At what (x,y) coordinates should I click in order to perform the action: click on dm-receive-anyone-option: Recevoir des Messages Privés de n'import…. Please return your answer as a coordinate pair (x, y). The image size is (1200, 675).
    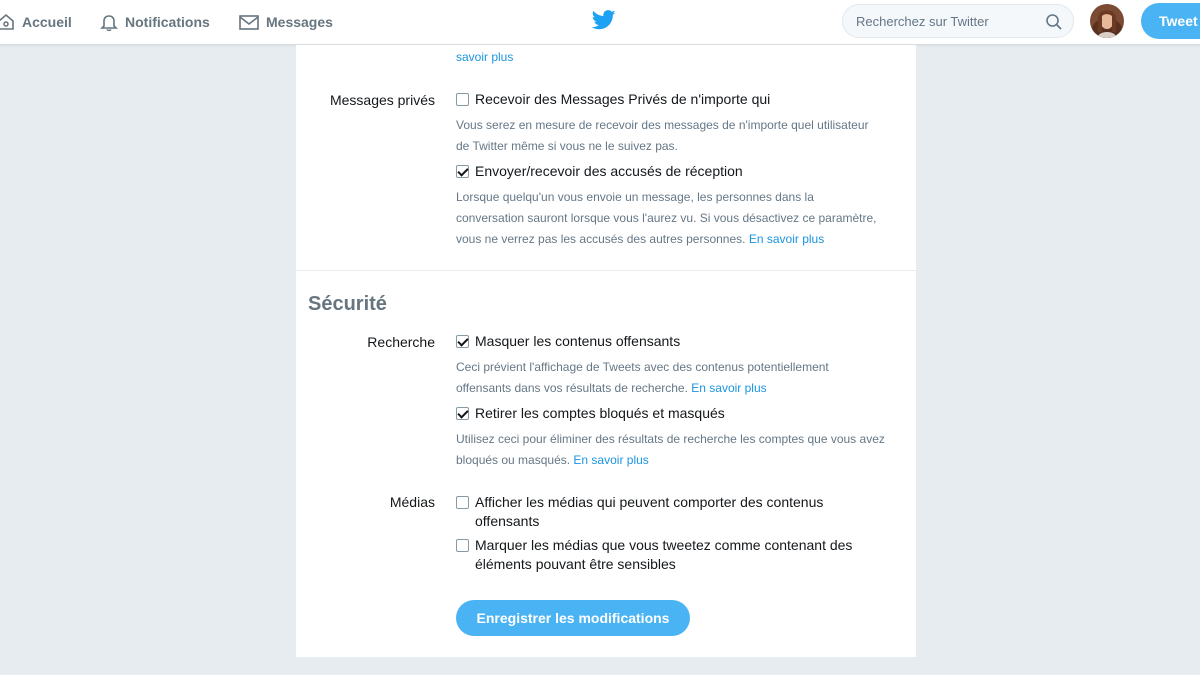
    Looking at the image, I should click on (613, 99).